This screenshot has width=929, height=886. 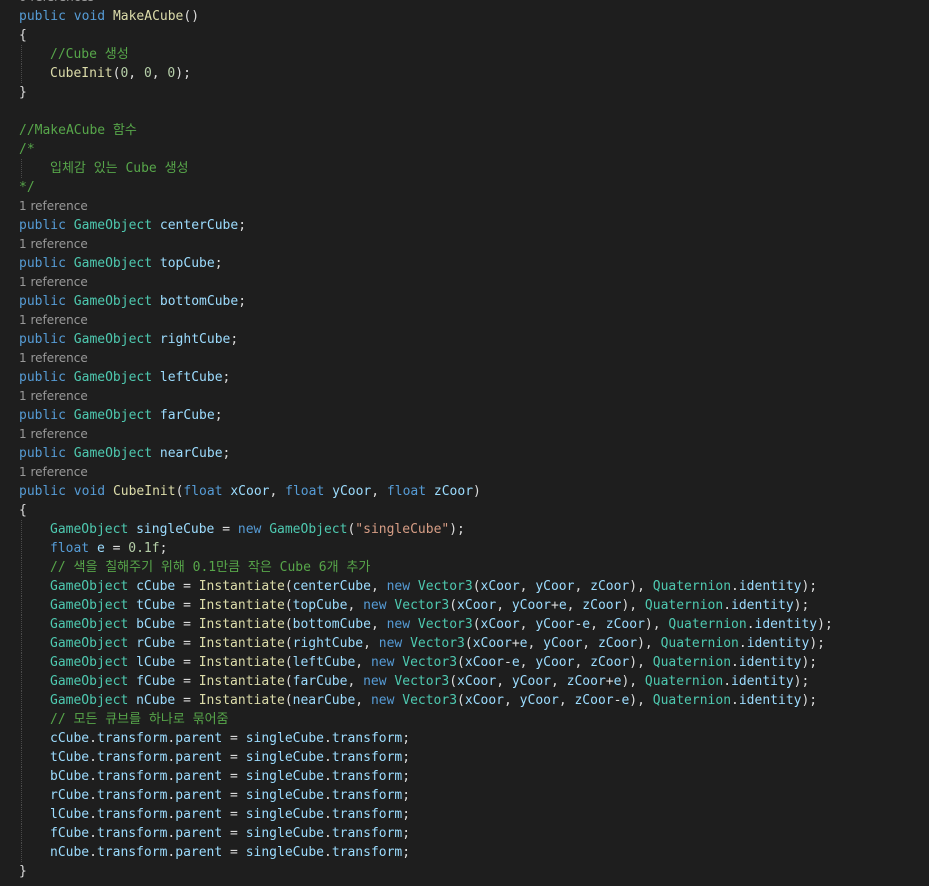 What do you see at coordinates (320, 605) in the screenshot?
I see `code-token: topCube` at bounding box center [320, 605].